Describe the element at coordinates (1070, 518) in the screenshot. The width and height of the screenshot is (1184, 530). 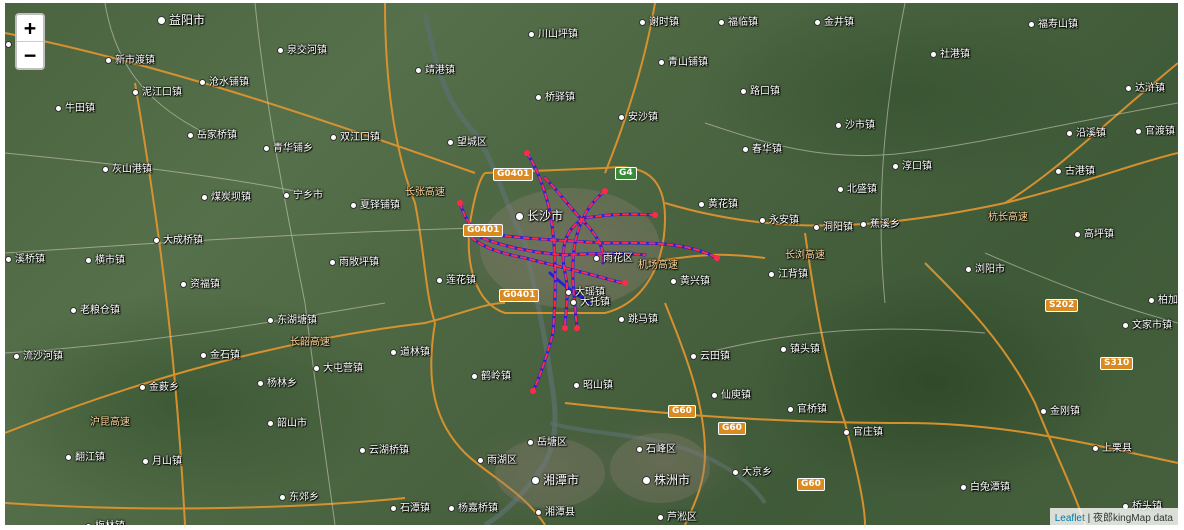
I see `leaflet-link: Leaflet` at that location.